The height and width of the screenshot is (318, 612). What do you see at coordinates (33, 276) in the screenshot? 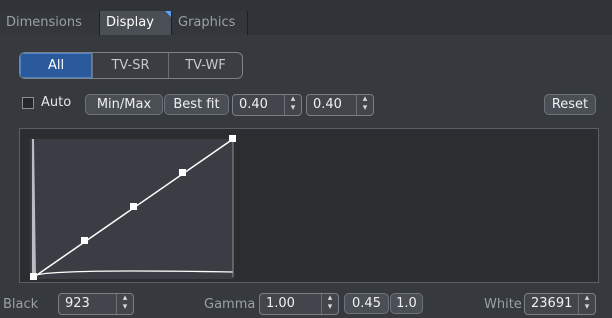
I see `curve-handle-black` at bounding box center [33, 276].